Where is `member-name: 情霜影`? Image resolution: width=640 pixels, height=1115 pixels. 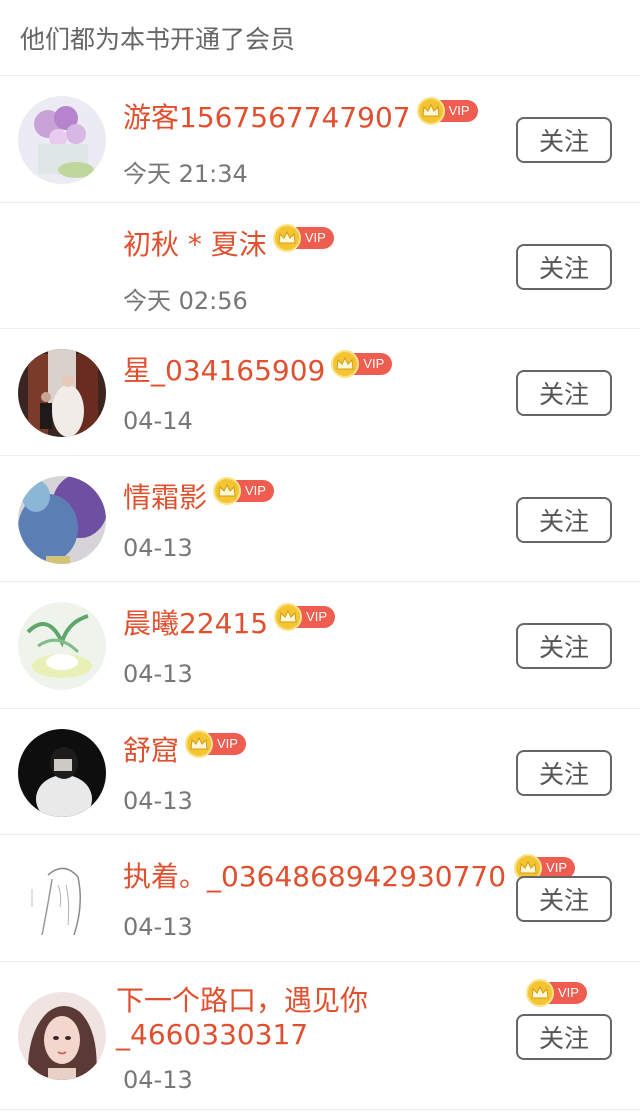 member-name: 情霜影 is located at coordinates (165, 498).